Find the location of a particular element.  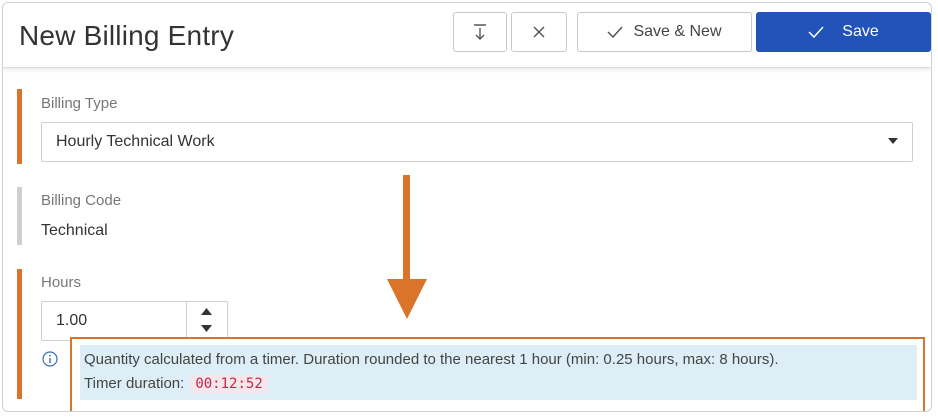

collapse-button is located at coordinates (480, 32).